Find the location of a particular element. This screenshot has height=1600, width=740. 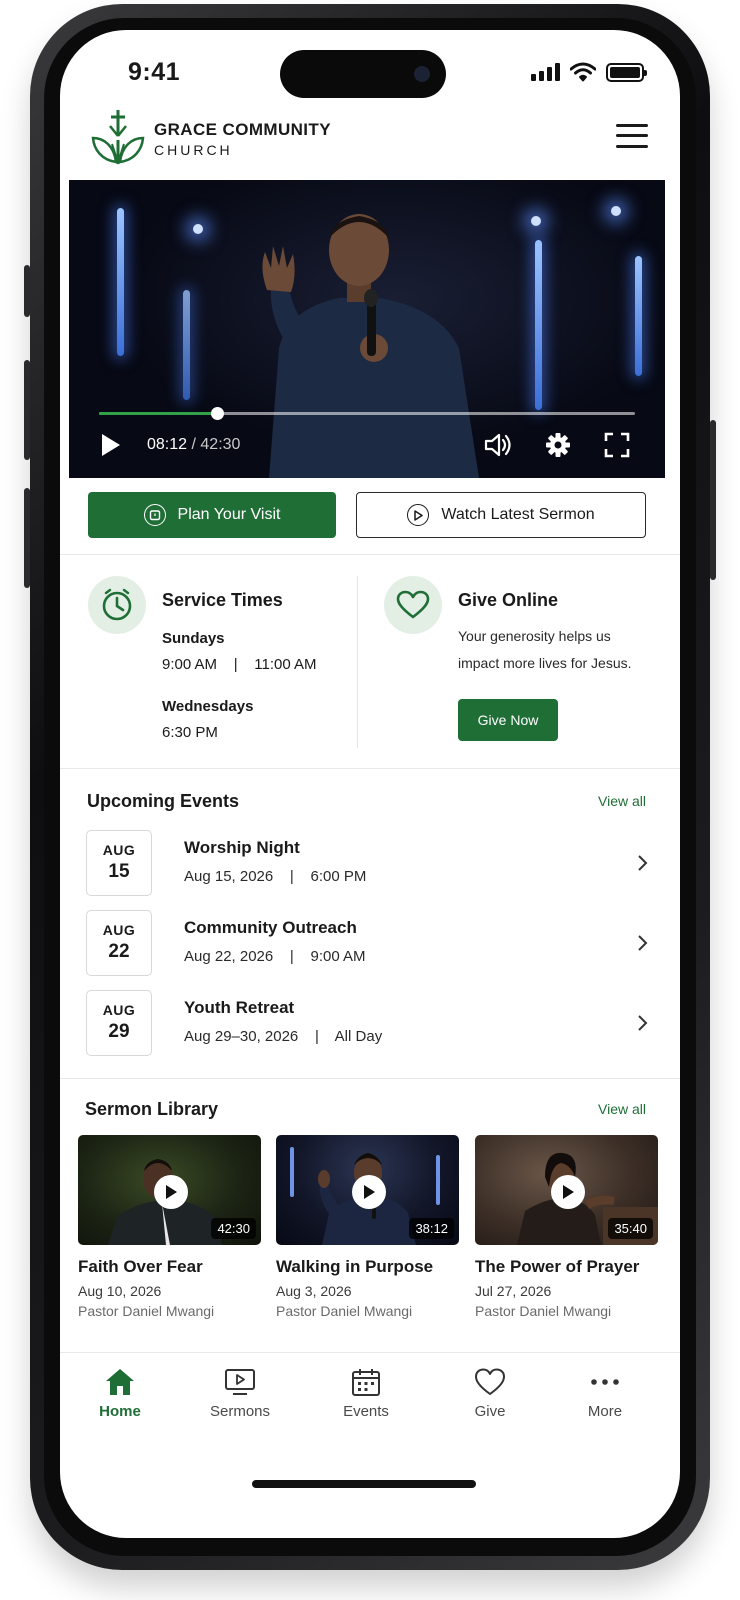

watch-latest-sermon-button: Watch Latest Sermon is located at coordinates (501, 515).